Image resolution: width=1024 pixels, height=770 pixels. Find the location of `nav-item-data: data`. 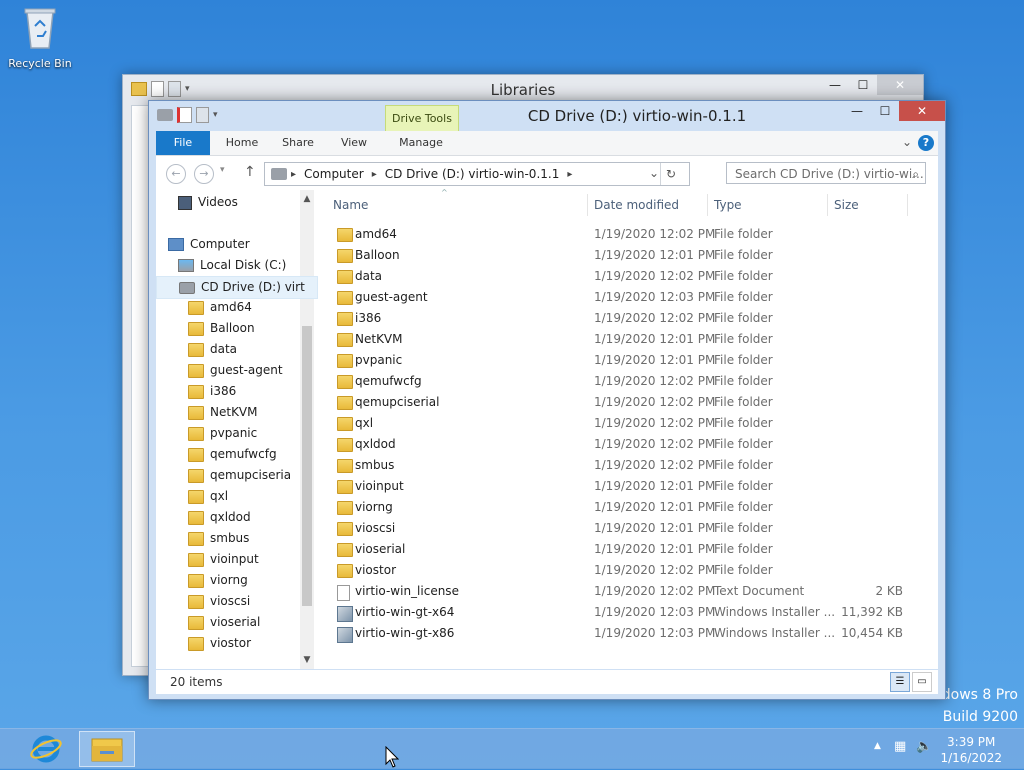

nav-item-data: data is located at coordinates (239, 349).